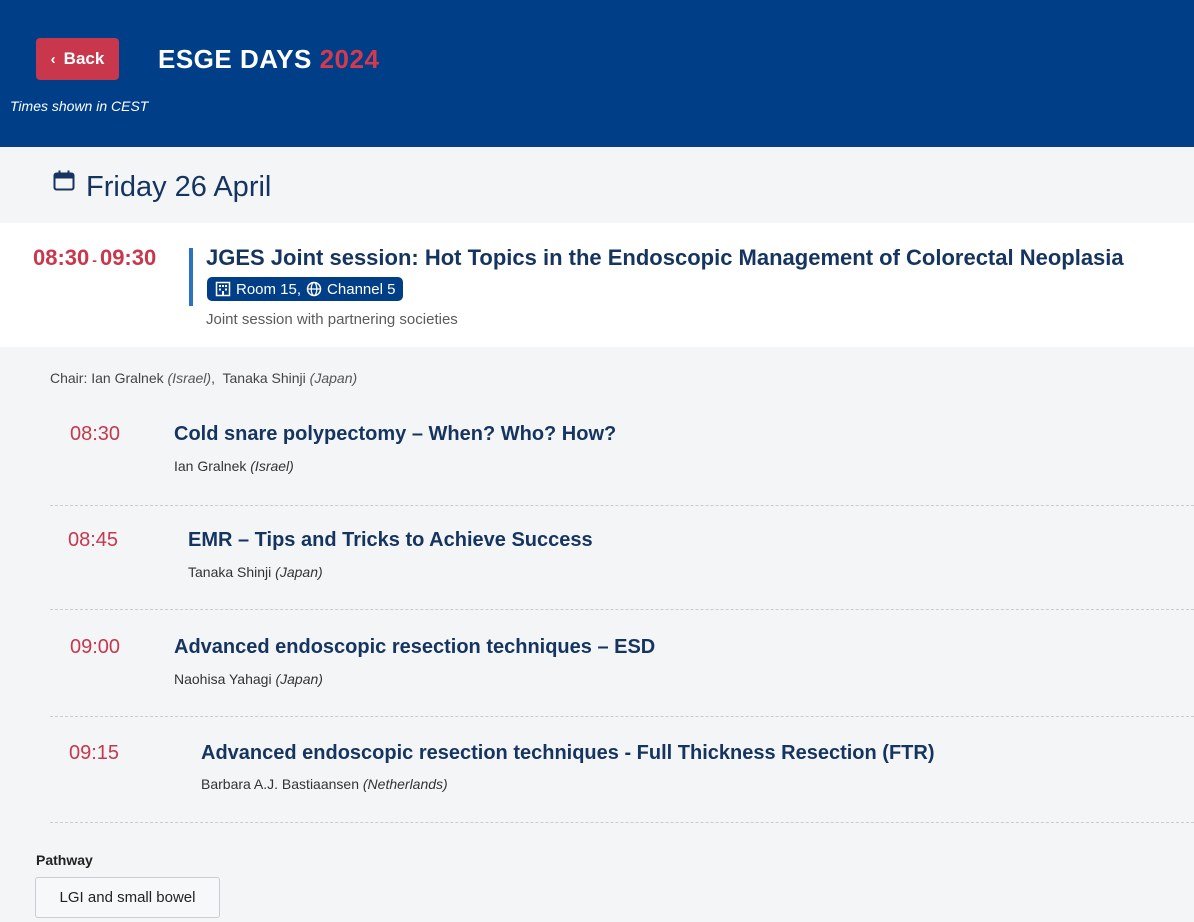  I want to click on talk-time: 08:45, so click(93, 540).